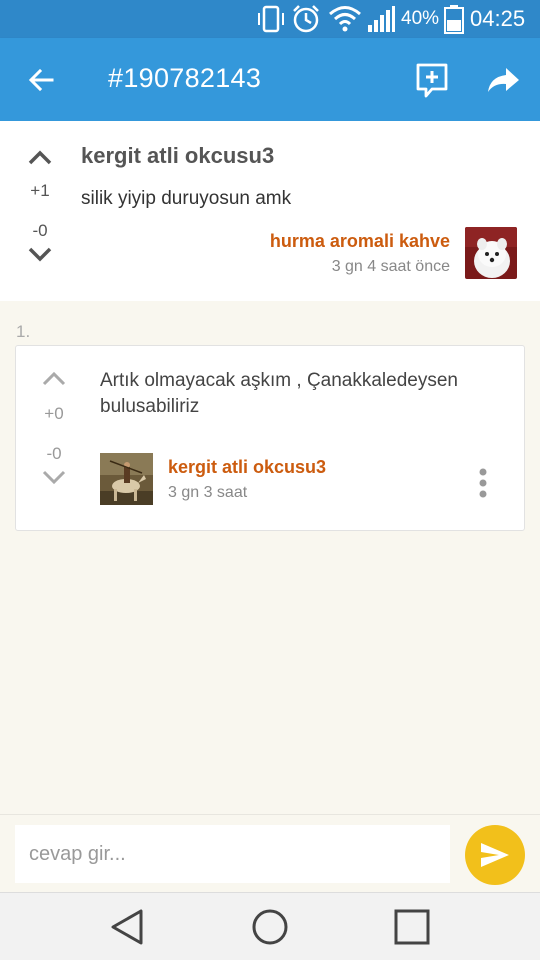  What do you see at coordinates (504, 80) in the screenshot?
I see `share-icon` at bounding box center [504, 80].